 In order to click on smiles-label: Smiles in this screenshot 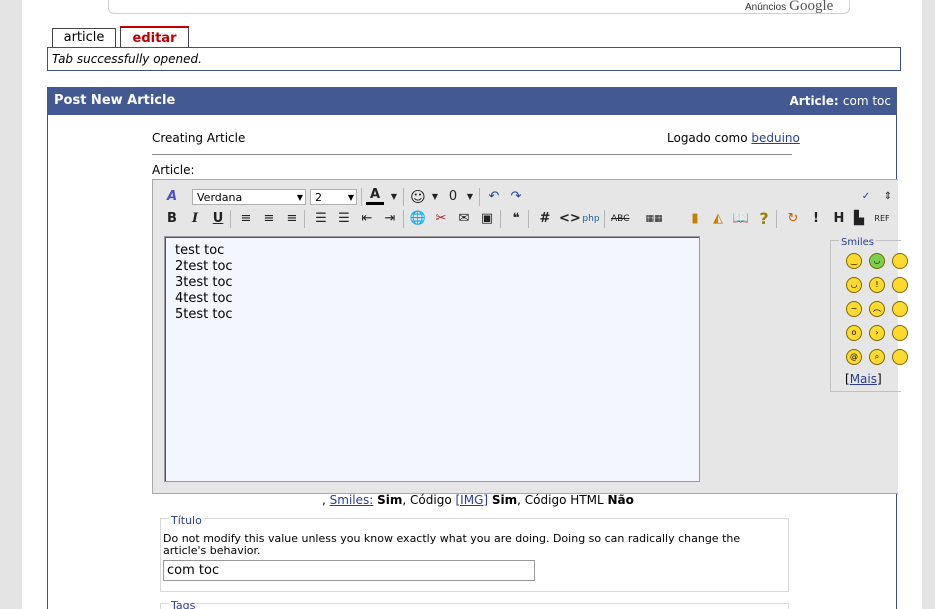, I will do `click(858, 242)`.